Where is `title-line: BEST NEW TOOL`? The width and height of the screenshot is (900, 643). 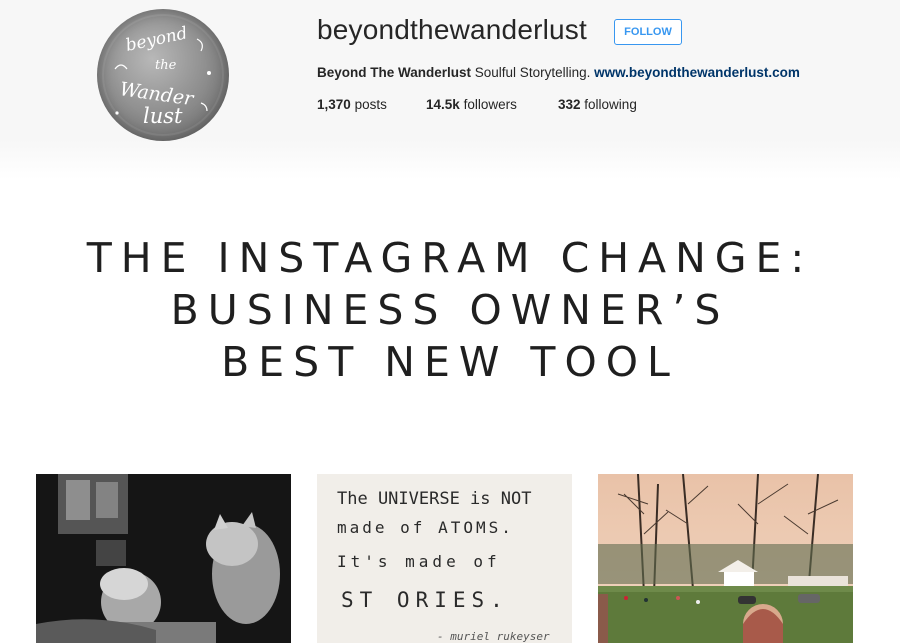
title-line: BEST NEW TOOL is located at coordinates (450, 362).